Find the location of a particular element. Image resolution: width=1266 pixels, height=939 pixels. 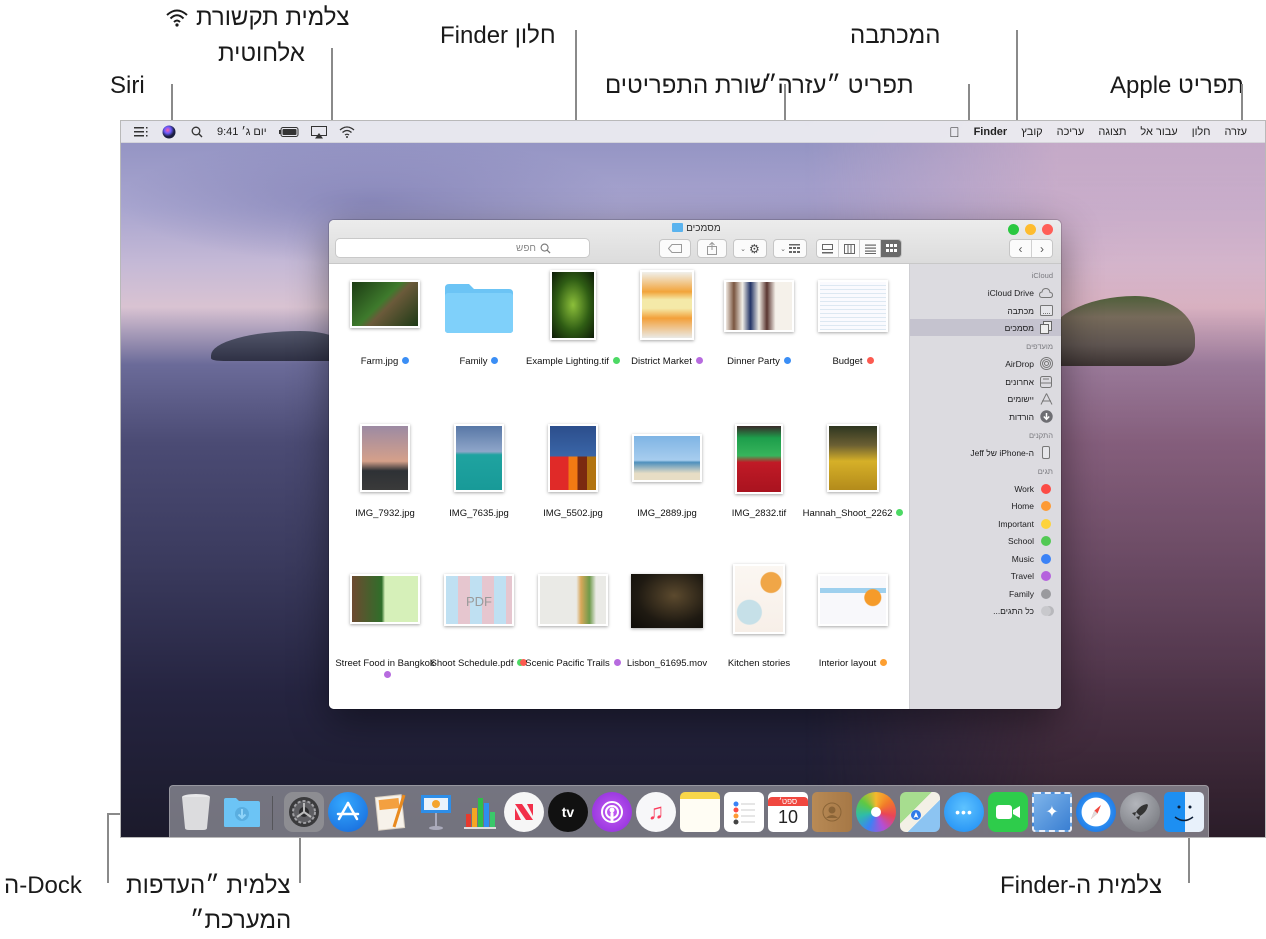

menu-window: חלון is located at coordinates (1201, 132).